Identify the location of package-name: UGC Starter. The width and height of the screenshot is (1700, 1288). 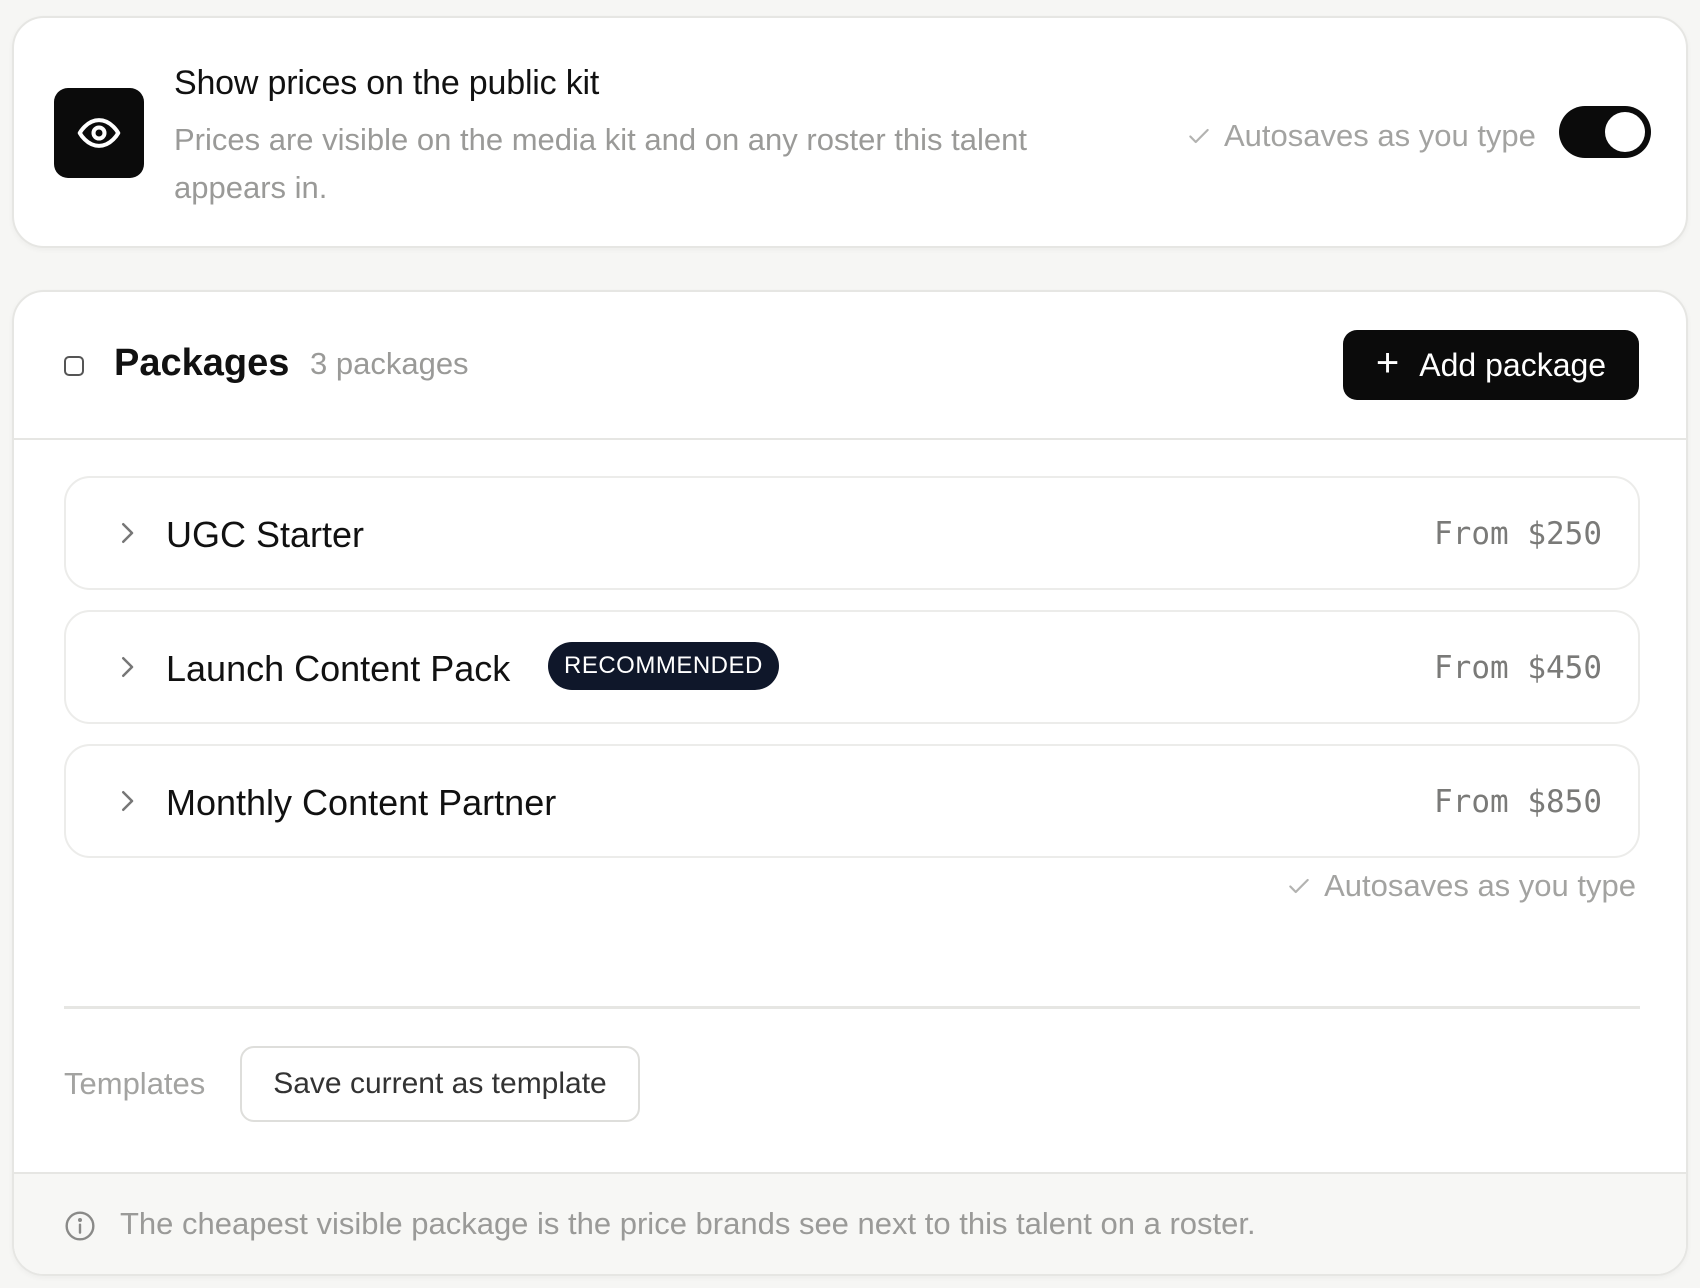
(265, 534).